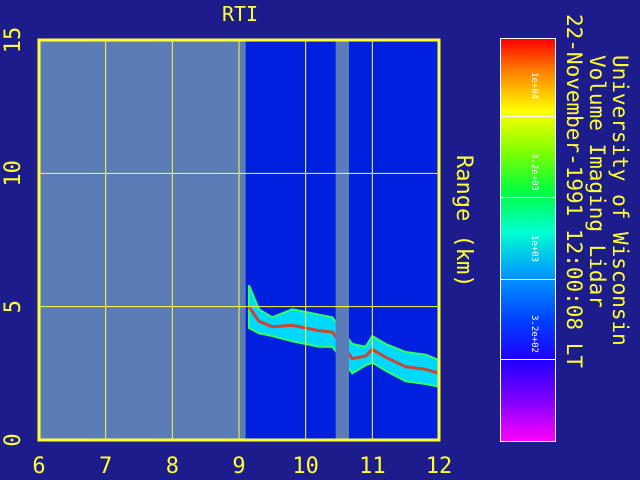 The width and height of the screenshot is (640, 480). I want to click on x-tick-11: 11, so click(372, 466).